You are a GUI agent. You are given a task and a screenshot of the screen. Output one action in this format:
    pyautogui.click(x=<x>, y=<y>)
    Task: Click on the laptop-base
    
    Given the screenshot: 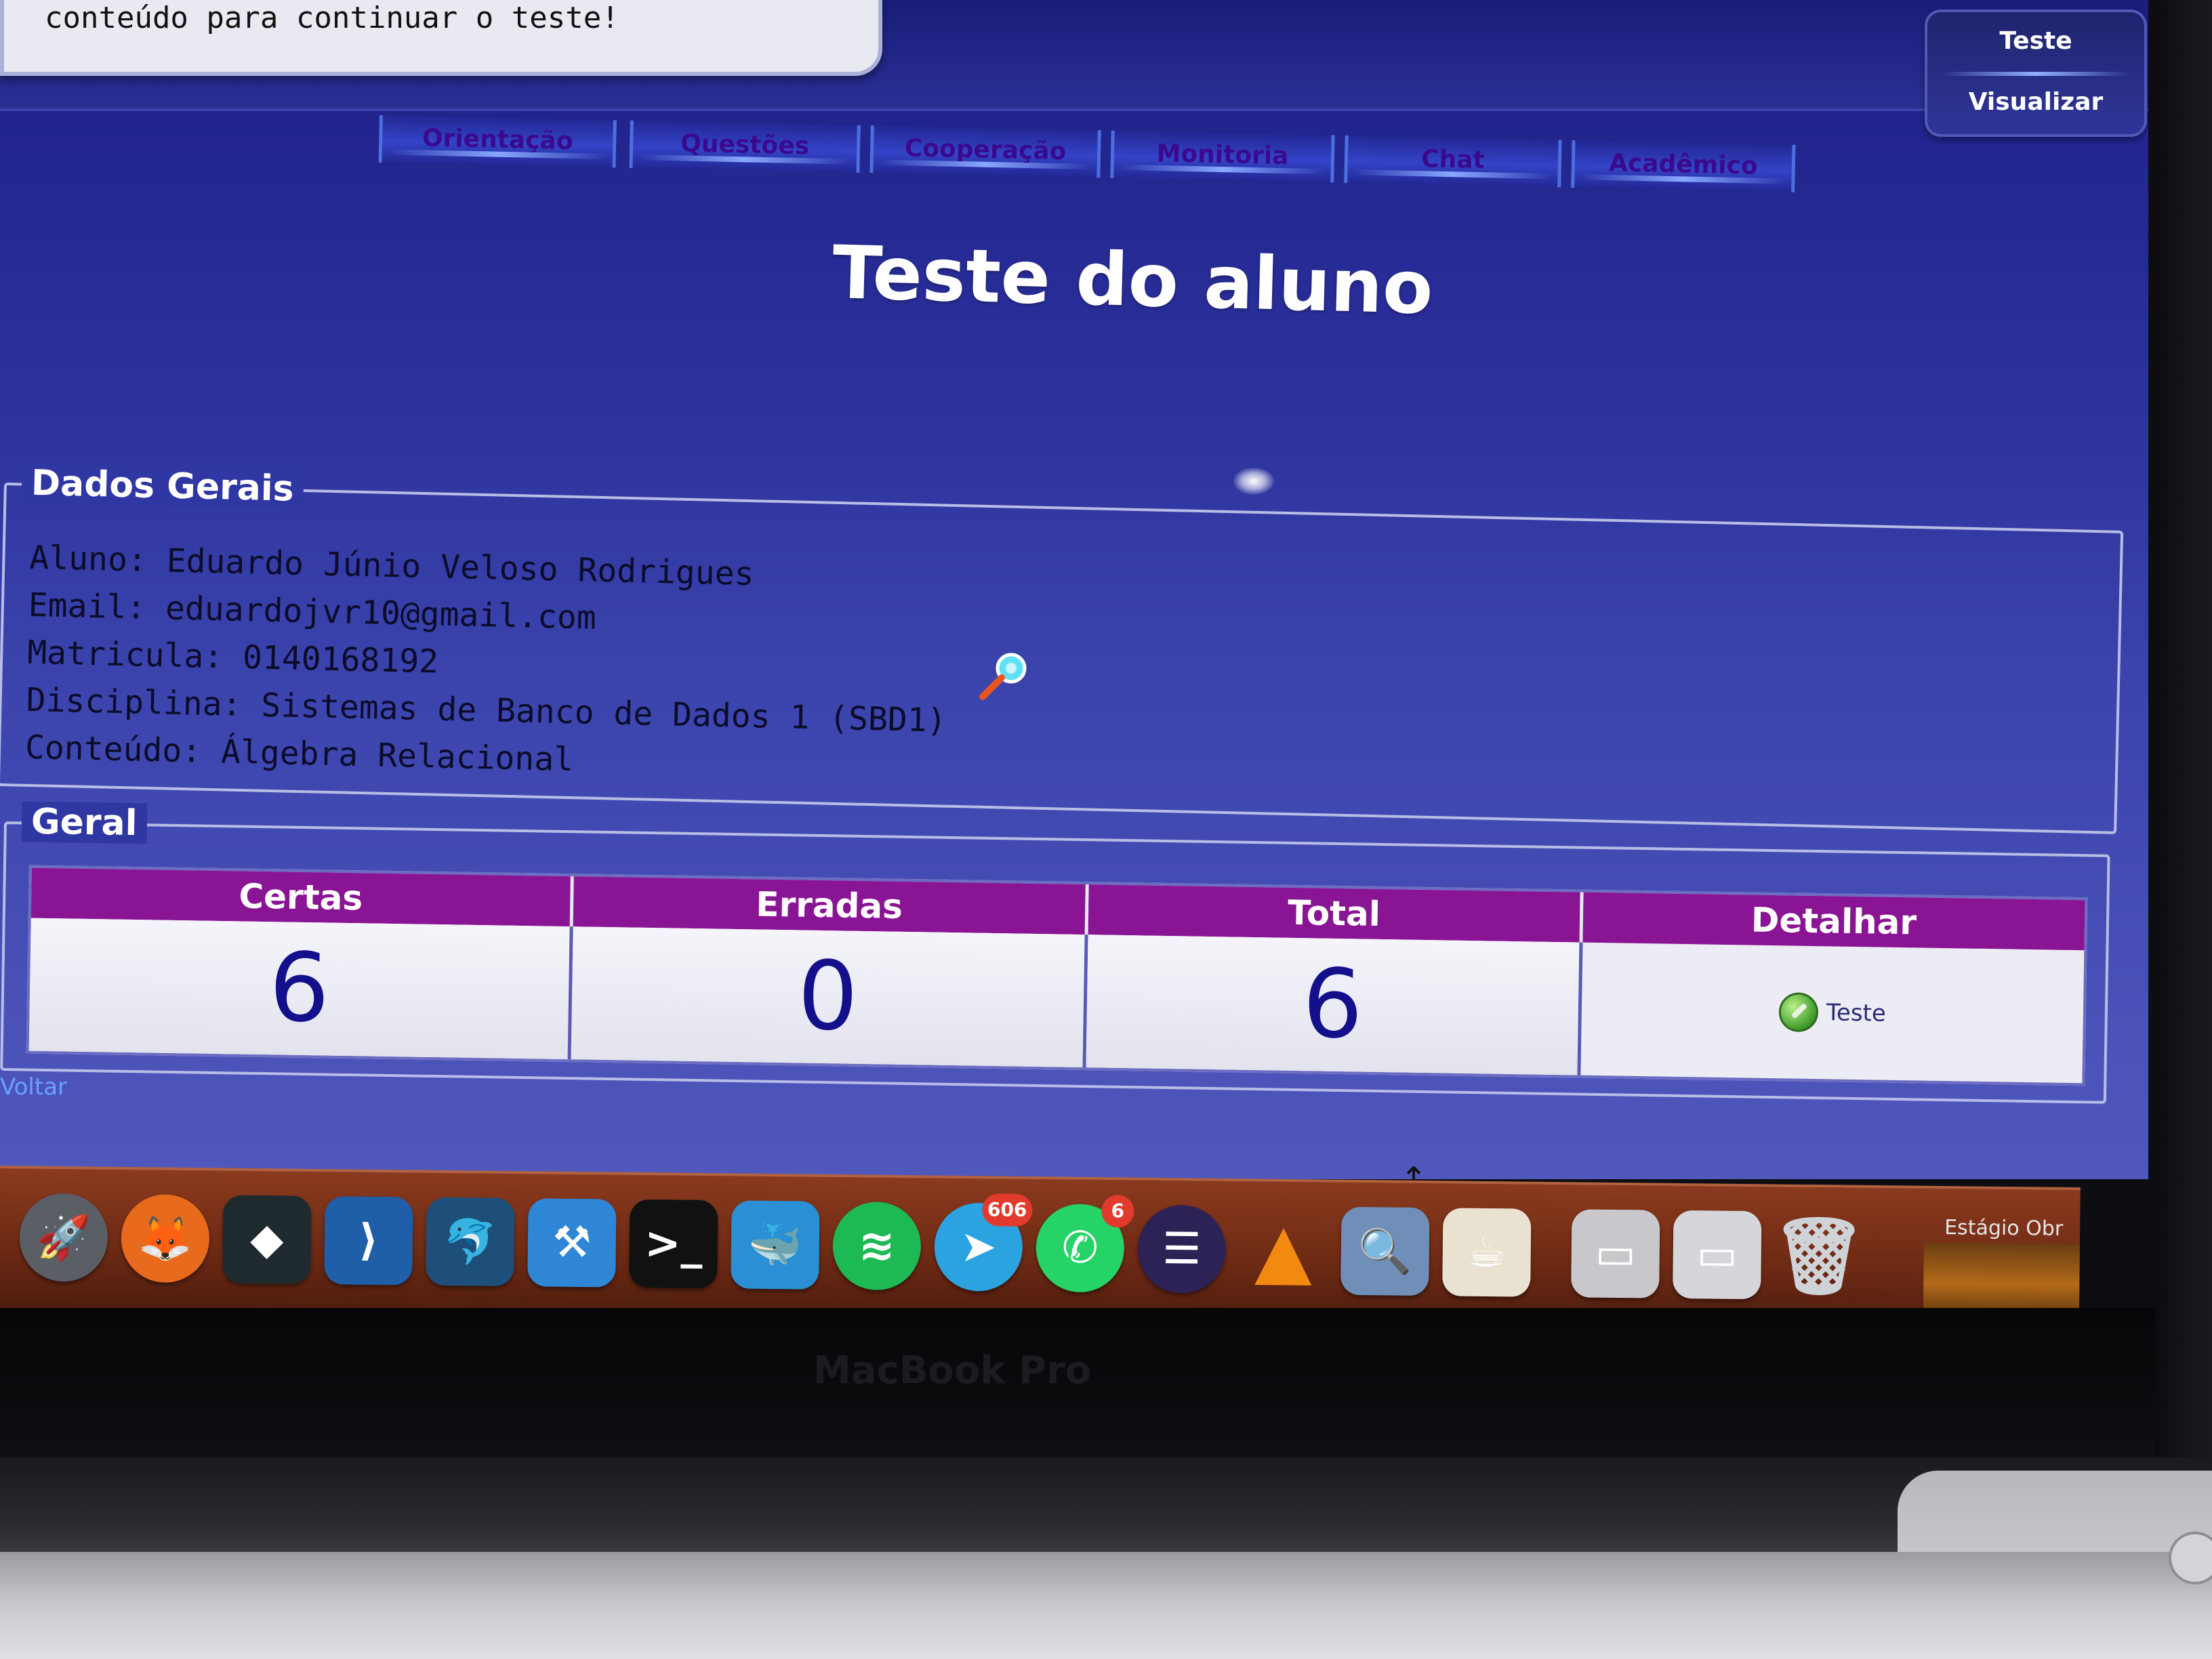 What is the action you would take?
    pyautogui.click(x=1106, y=1605)
    